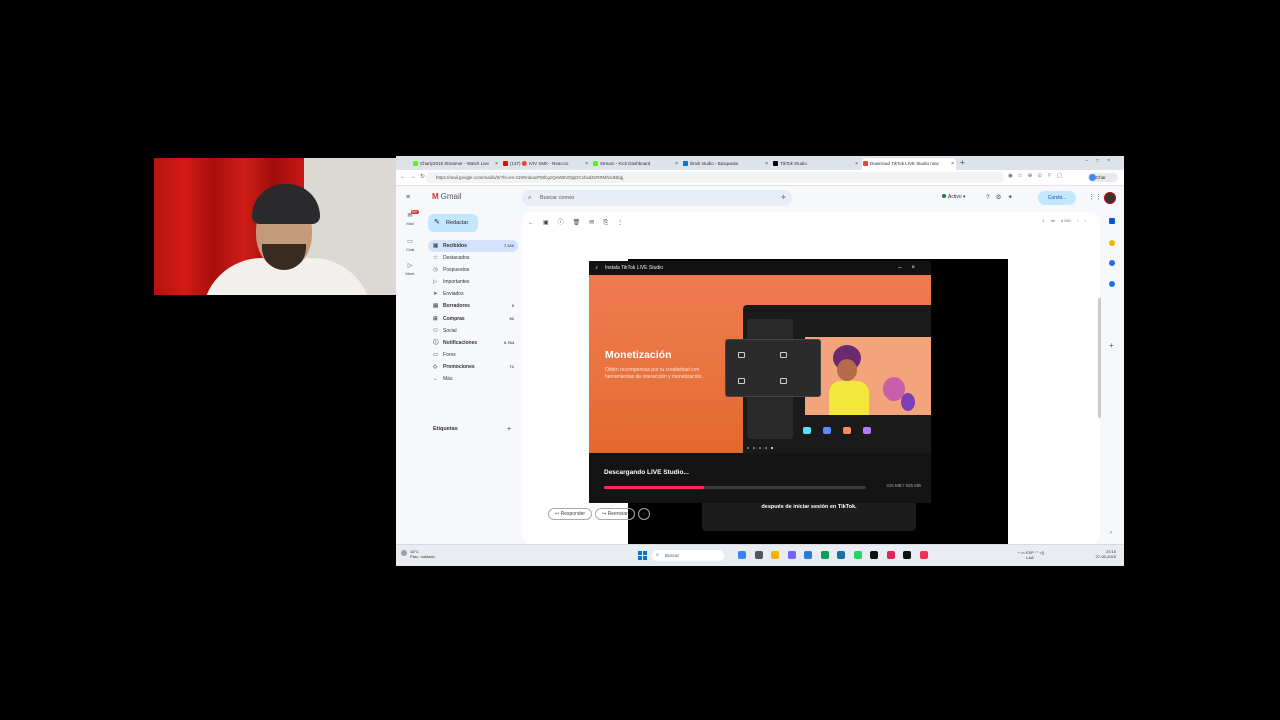 The width and height of the screenshot is (1280, 720). What do you see at coordinates (726, 164) in the screenshot?
I see `browser-tab: tiktok studio - Búsqueda ×` at bounding box center [726, 164].